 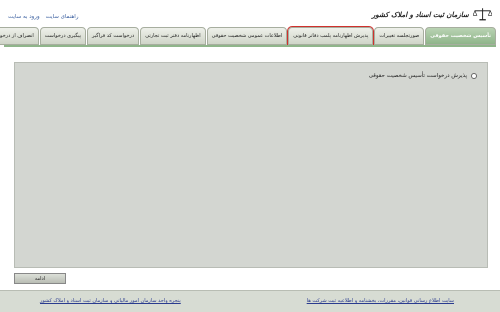 I want to click on help-link: راهنمای سایت, so click(x=62, y=17).